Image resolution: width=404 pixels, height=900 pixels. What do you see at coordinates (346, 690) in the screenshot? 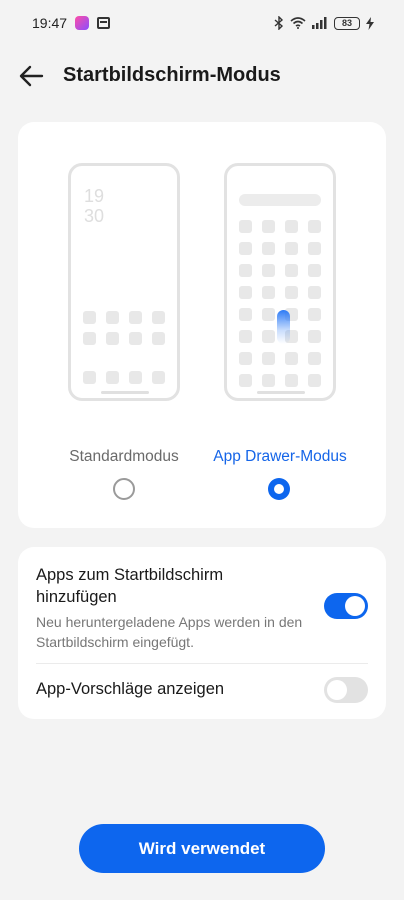
I see `suggestions-toggle` at bounding box center [346, 690].